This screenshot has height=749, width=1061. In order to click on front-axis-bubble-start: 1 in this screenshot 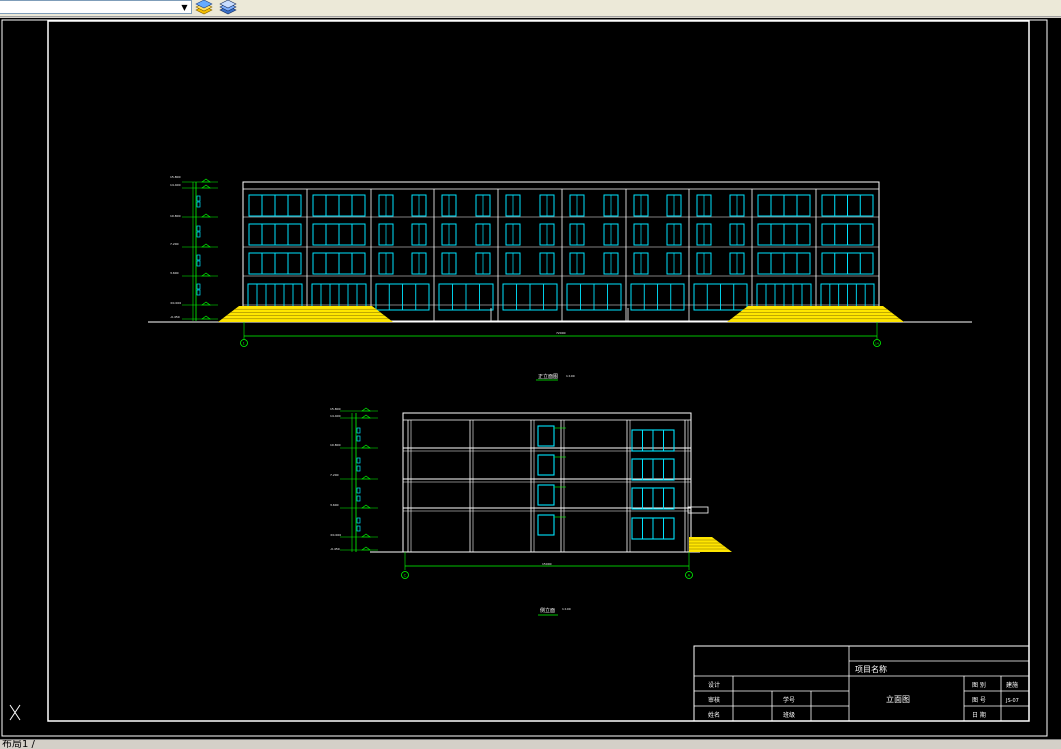, I will do `click(244, 343)`.